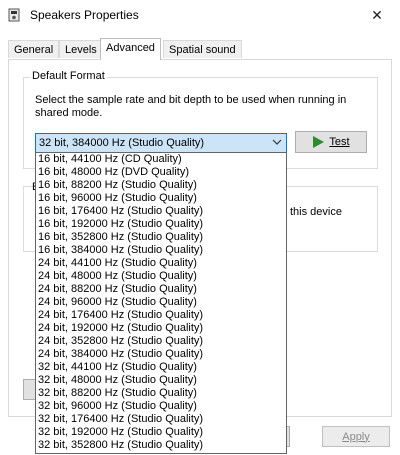 Image resolution: width=400 pixels, height=455 pixels. I want to click on window-title: Speakers Properties, so click(84, 15).